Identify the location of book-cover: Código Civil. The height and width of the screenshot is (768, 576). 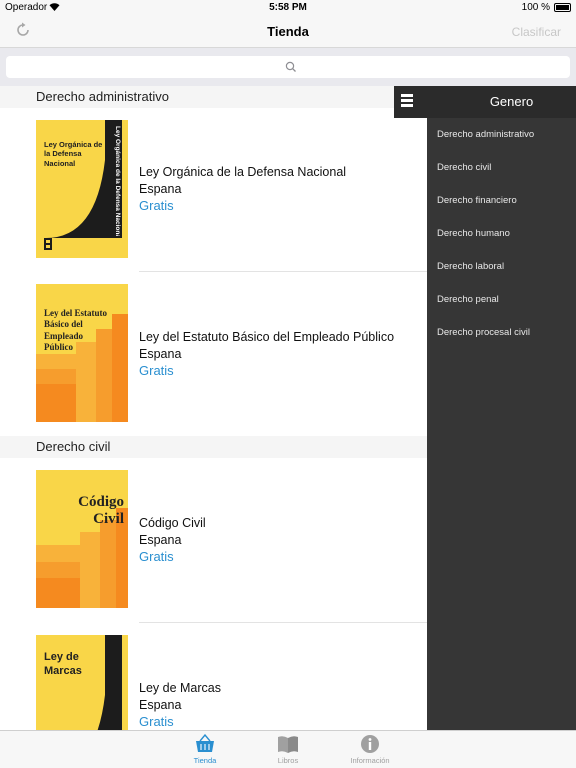
(82, 539).